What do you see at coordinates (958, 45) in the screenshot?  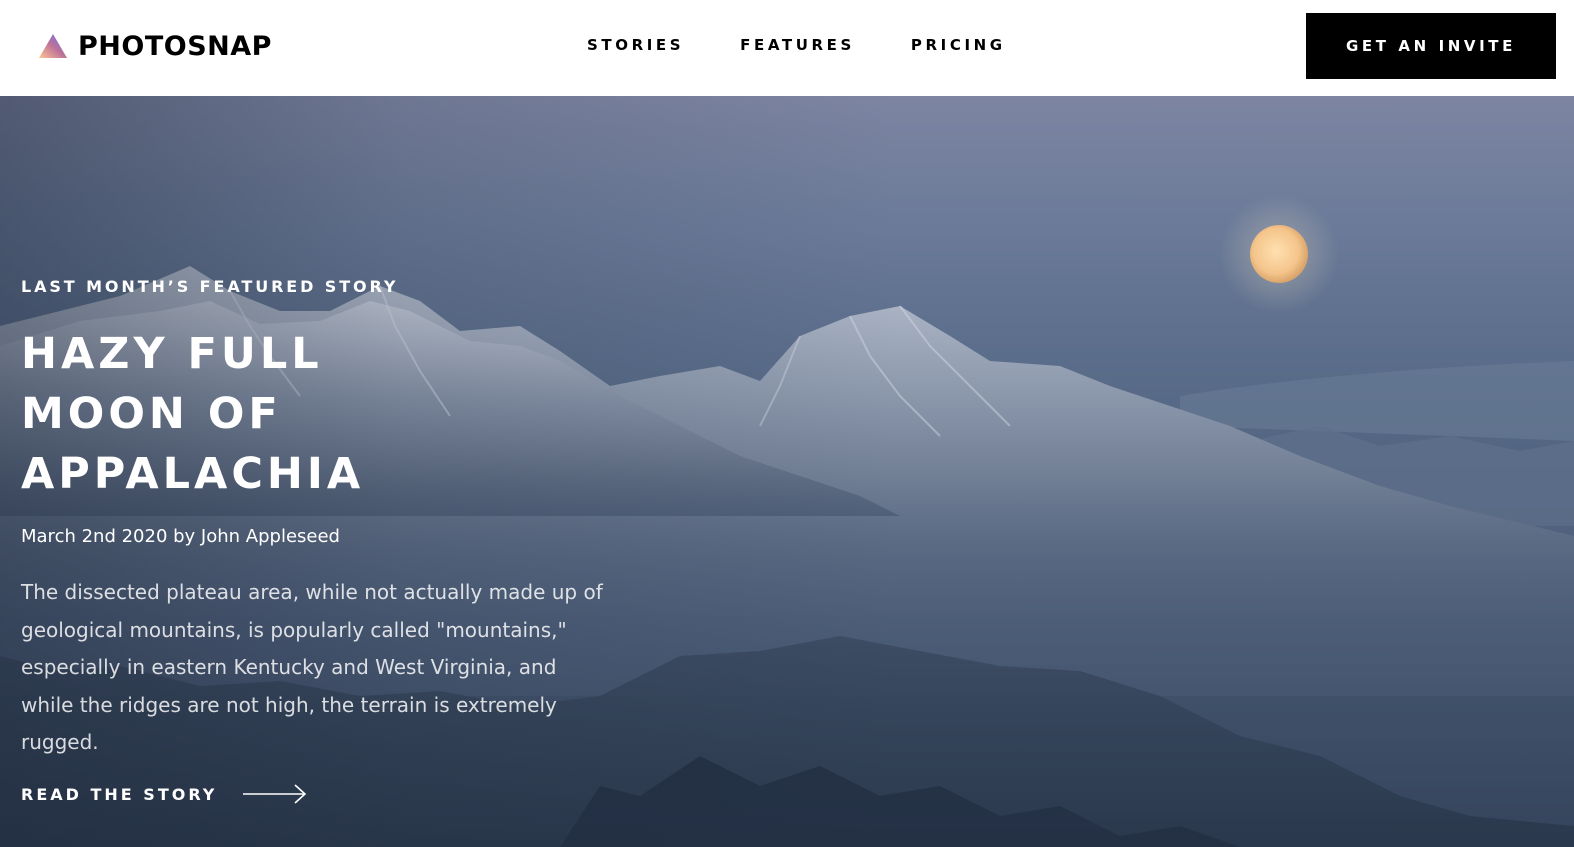 I see `nav-pricing: PRICING` at bounding box center [958, 45].